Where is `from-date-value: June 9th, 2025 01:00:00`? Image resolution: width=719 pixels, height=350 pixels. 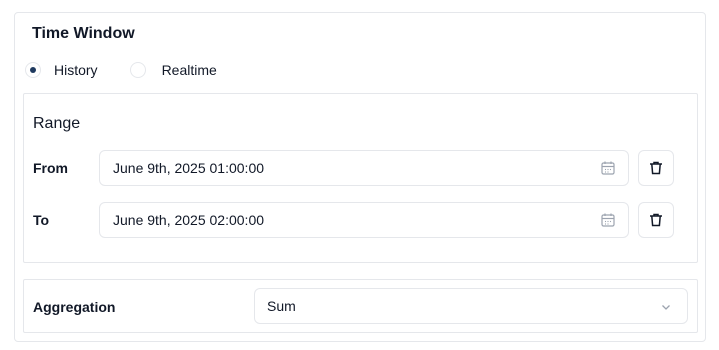
from-date-value: June 9th, 2025 01:00:00 is located at coordinates (189, 168).